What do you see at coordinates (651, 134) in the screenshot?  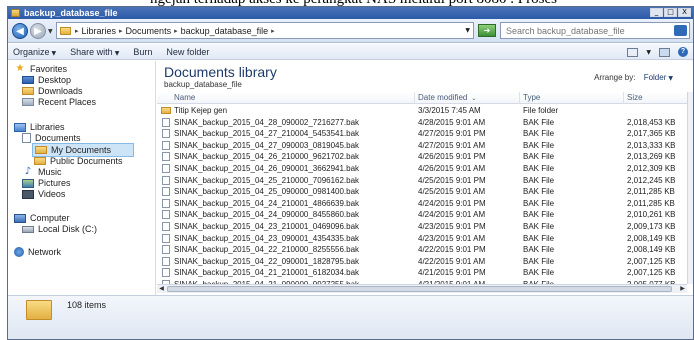 I see `file-size: 2,017,365 KB` at bounding box center [651, 134].